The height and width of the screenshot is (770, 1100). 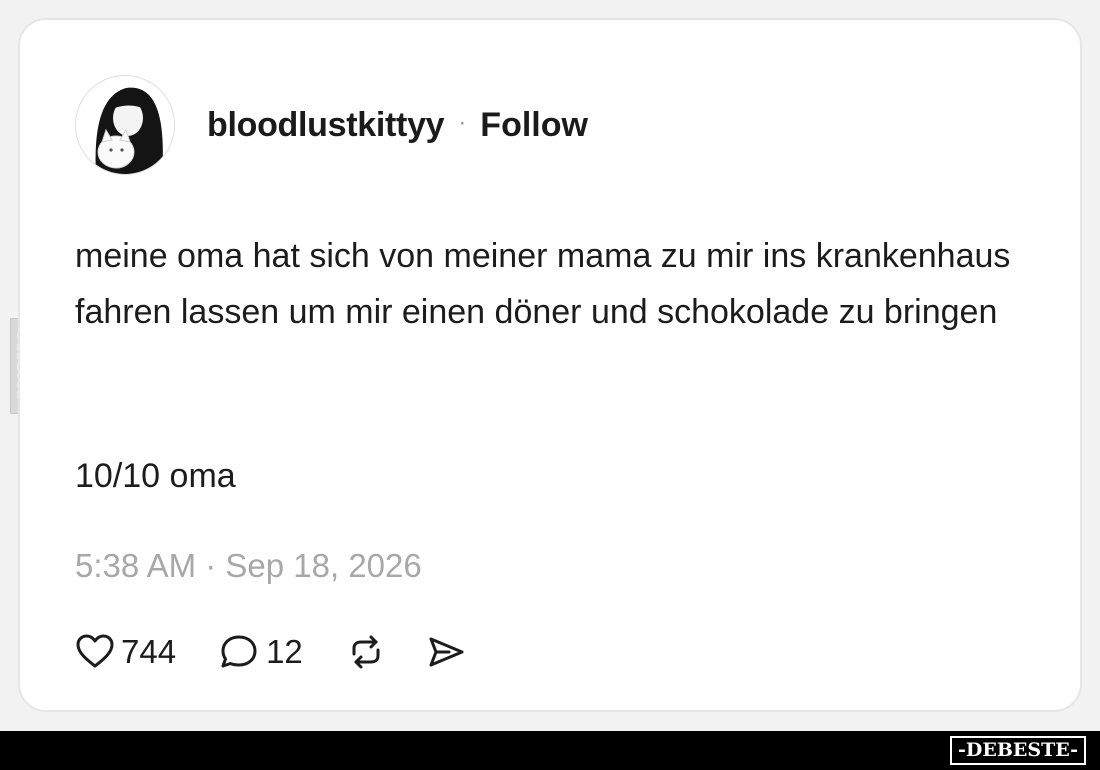 I want to click on share-button, so click(x=446, y=652).